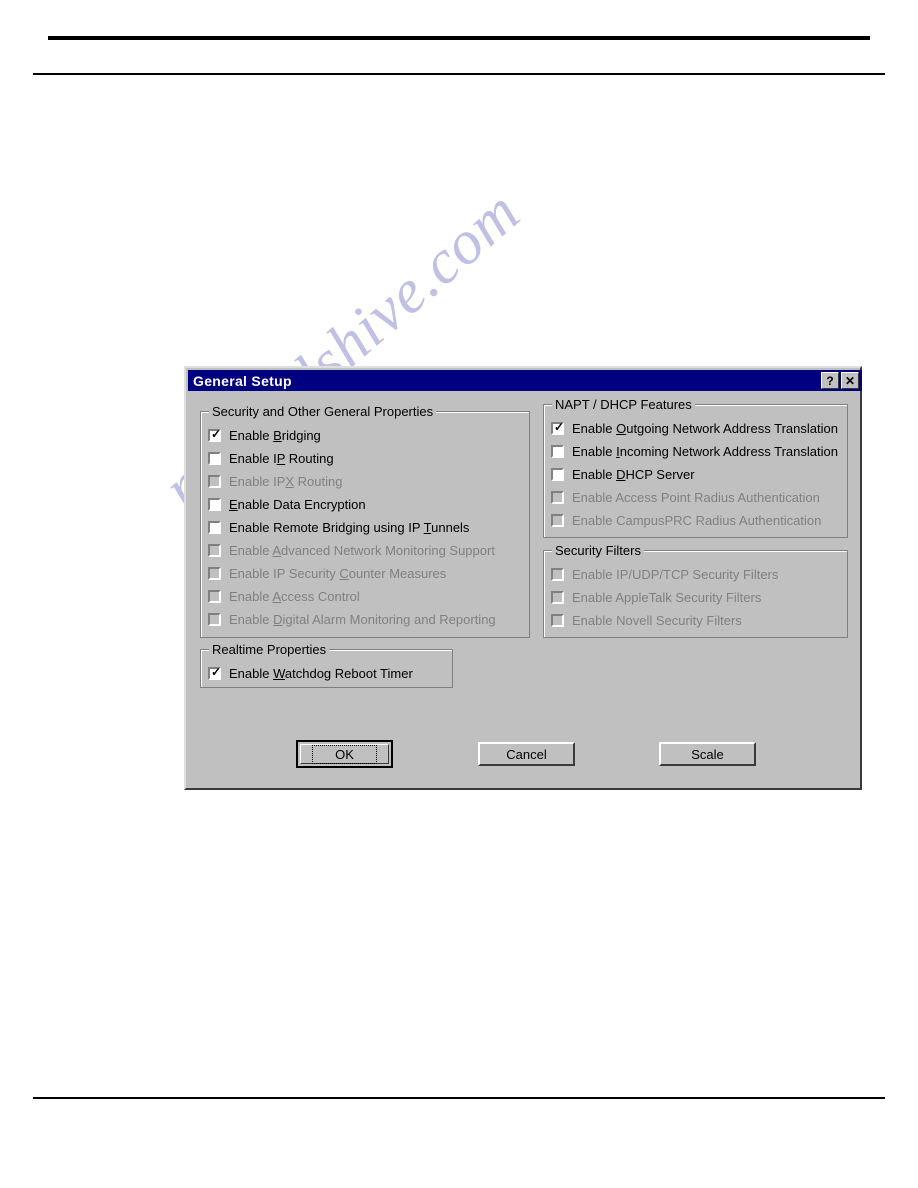 Image resolution: width=918 pixels, height=1188 pixels. I want to click on checkbox-label-enable-ip-udp-tcp-security-filters: Enable IP/UDP/TCP Security Filters, so click(675, 574).